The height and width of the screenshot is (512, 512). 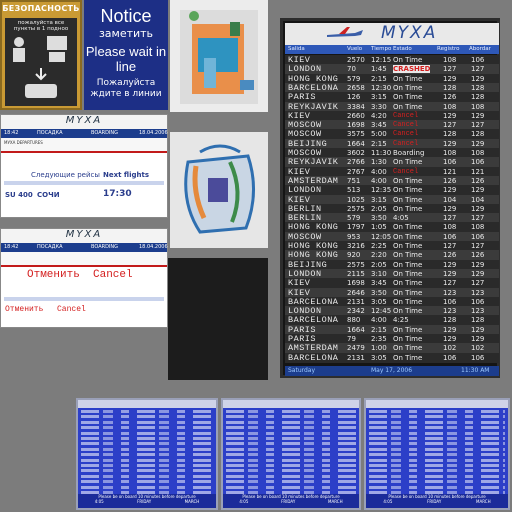 What do you see at coordinates (379, 348) in the screenshot?
I see `flight-tiempo: 1:00` at bounding box center [379, 348].